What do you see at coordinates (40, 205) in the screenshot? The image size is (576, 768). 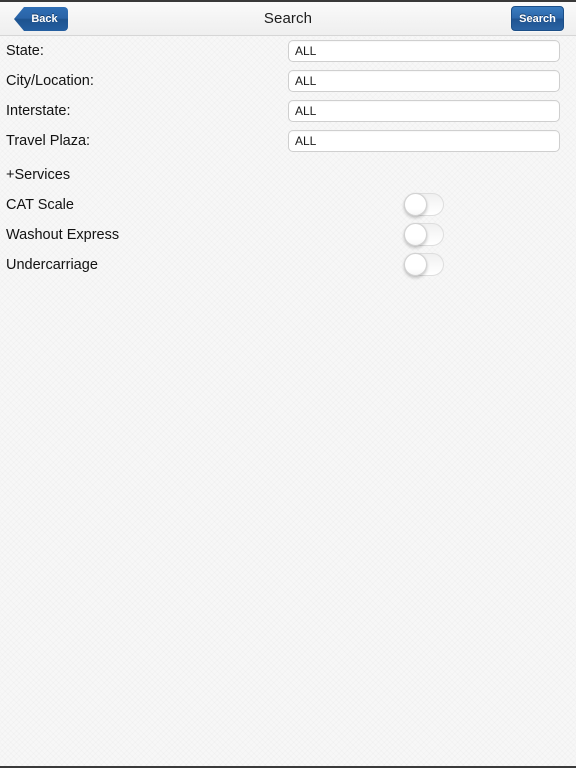 I see `toggle-label-cat-scale: CAT Scale` at bounding box center [40, 205].